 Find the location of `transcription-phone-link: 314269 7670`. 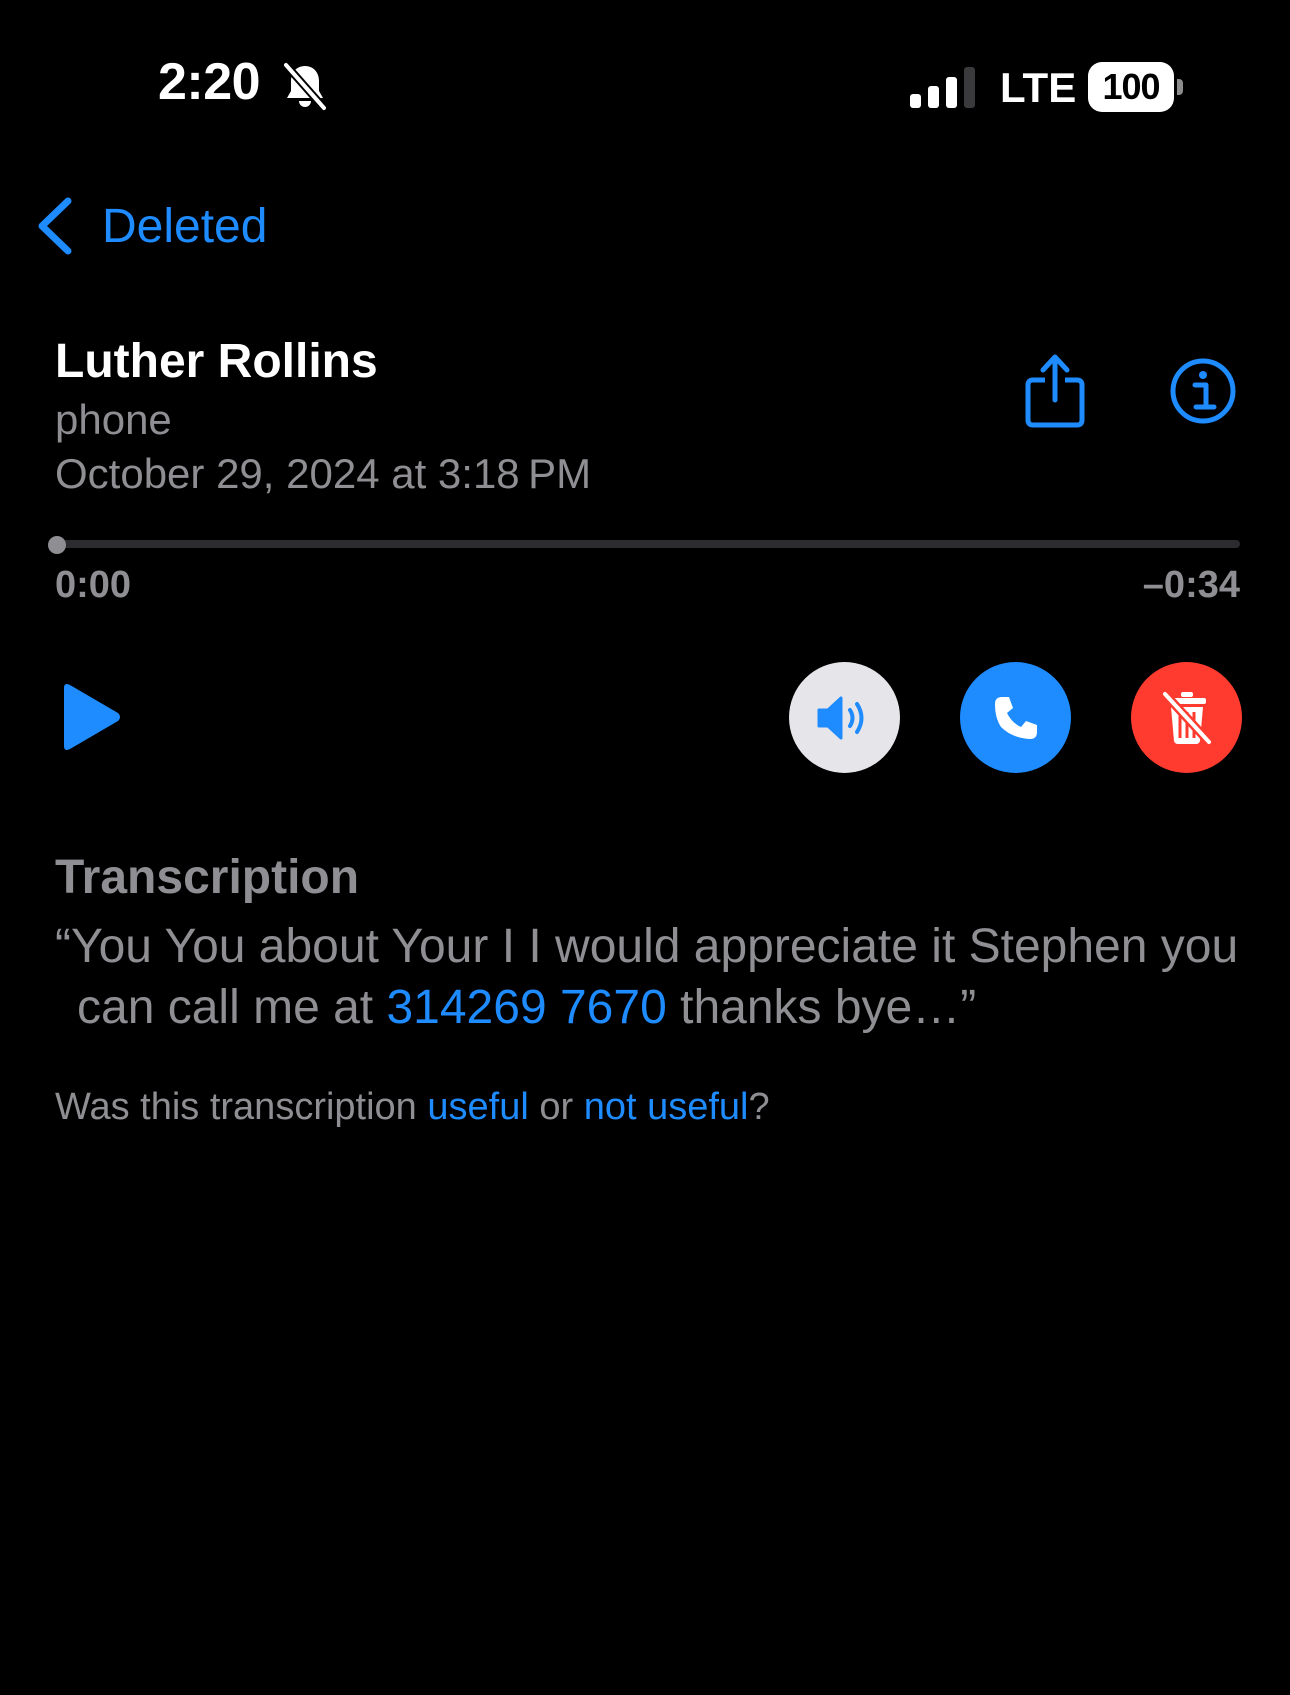

transcription-phone-link: 314269 7670 is located at coordinates (526, 1007).